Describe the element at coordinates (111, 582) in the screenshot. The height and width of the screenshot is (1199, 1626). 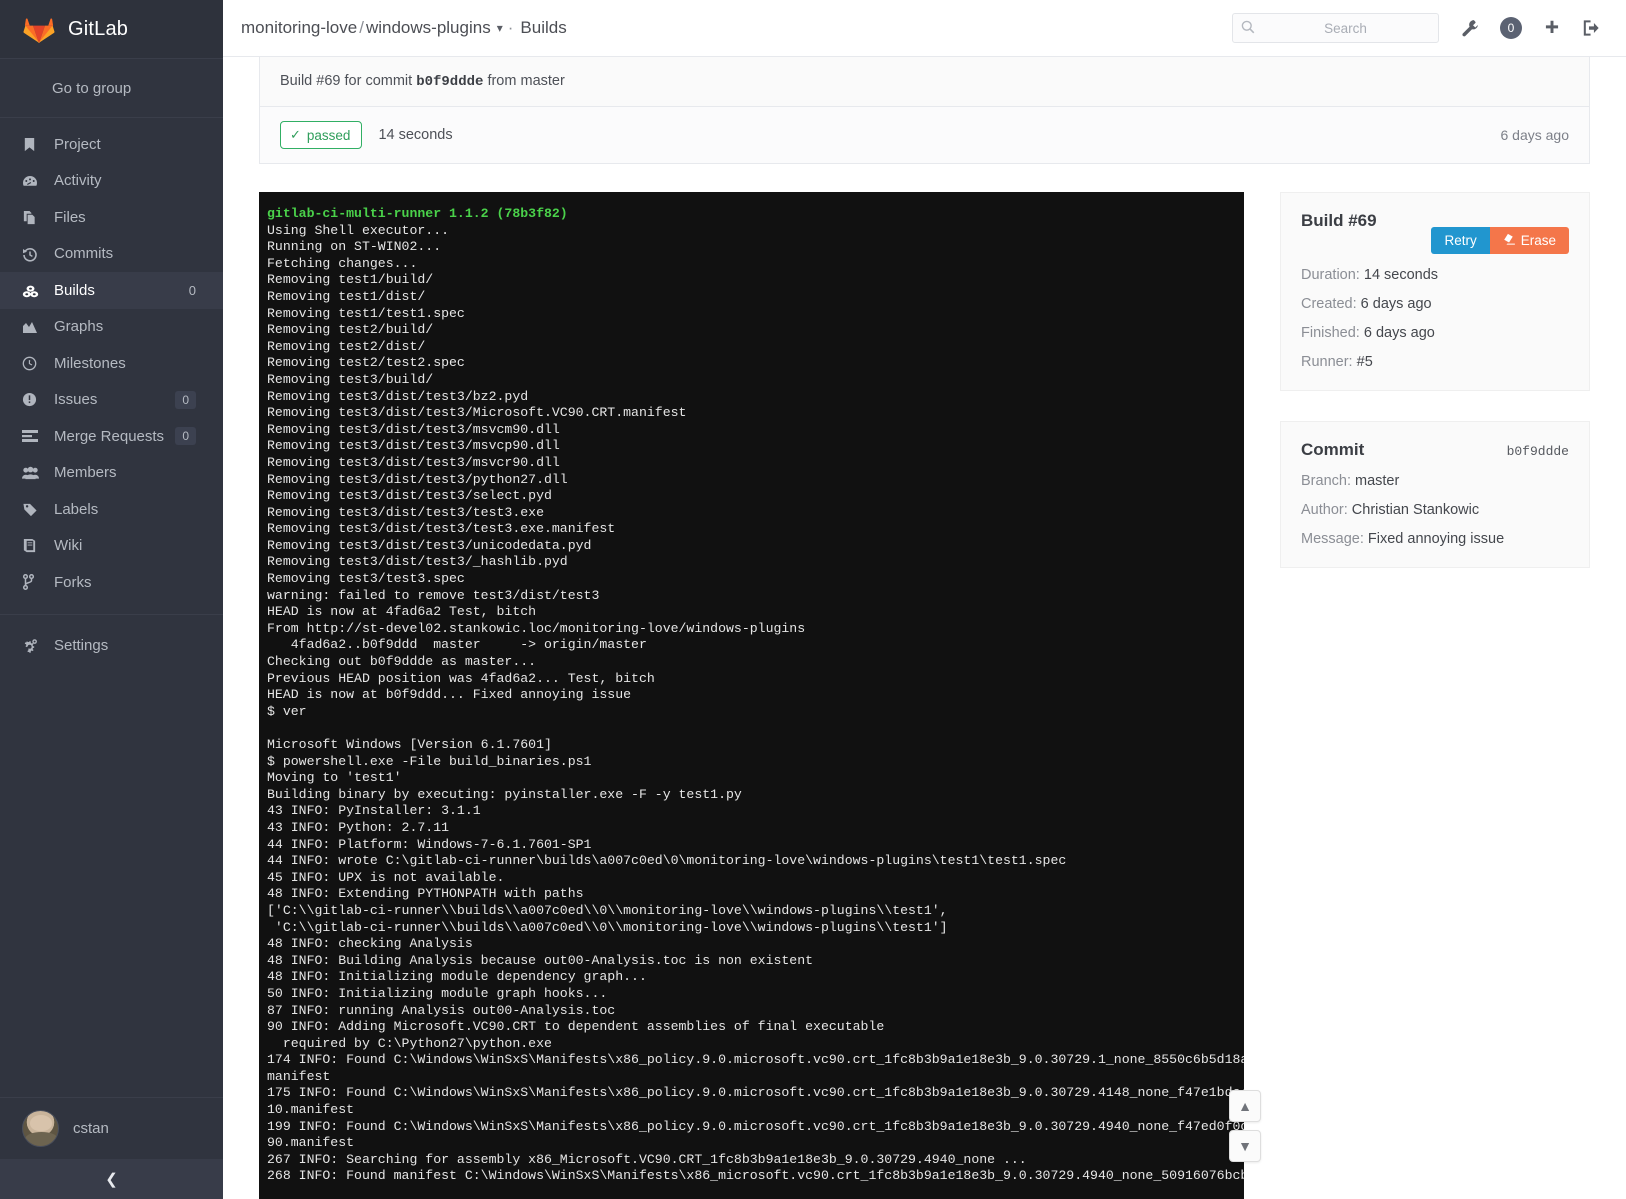
I see `sidebar-item-forks: Forks` at that location.